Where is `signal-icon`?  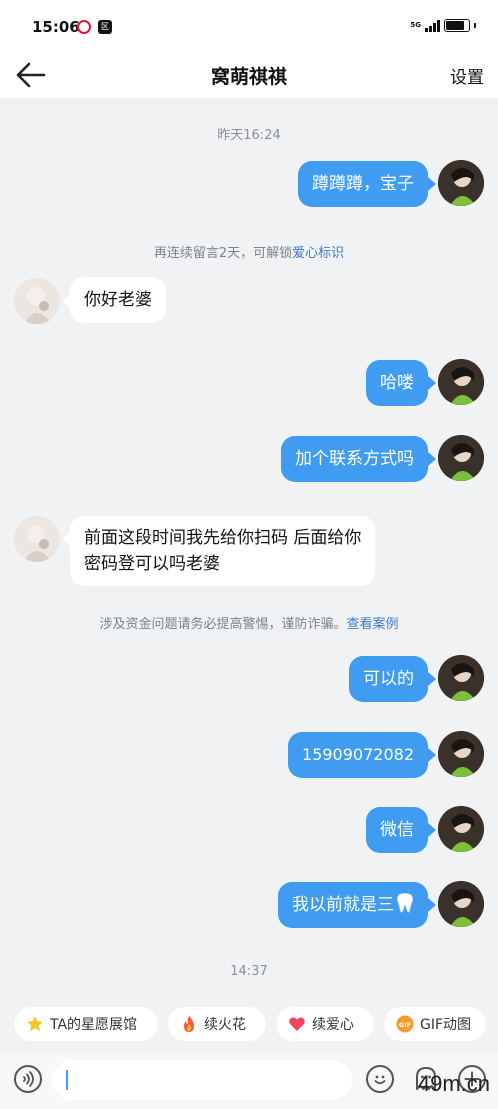
signal-icon is located at coordinates (432, 25).